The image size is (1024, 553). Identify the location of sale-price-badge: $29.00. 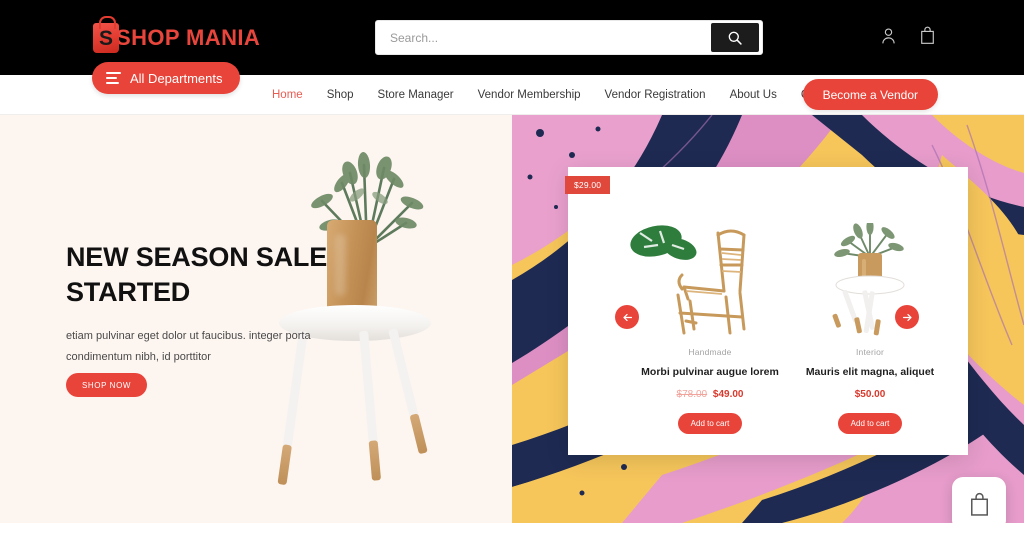
(588, 185).